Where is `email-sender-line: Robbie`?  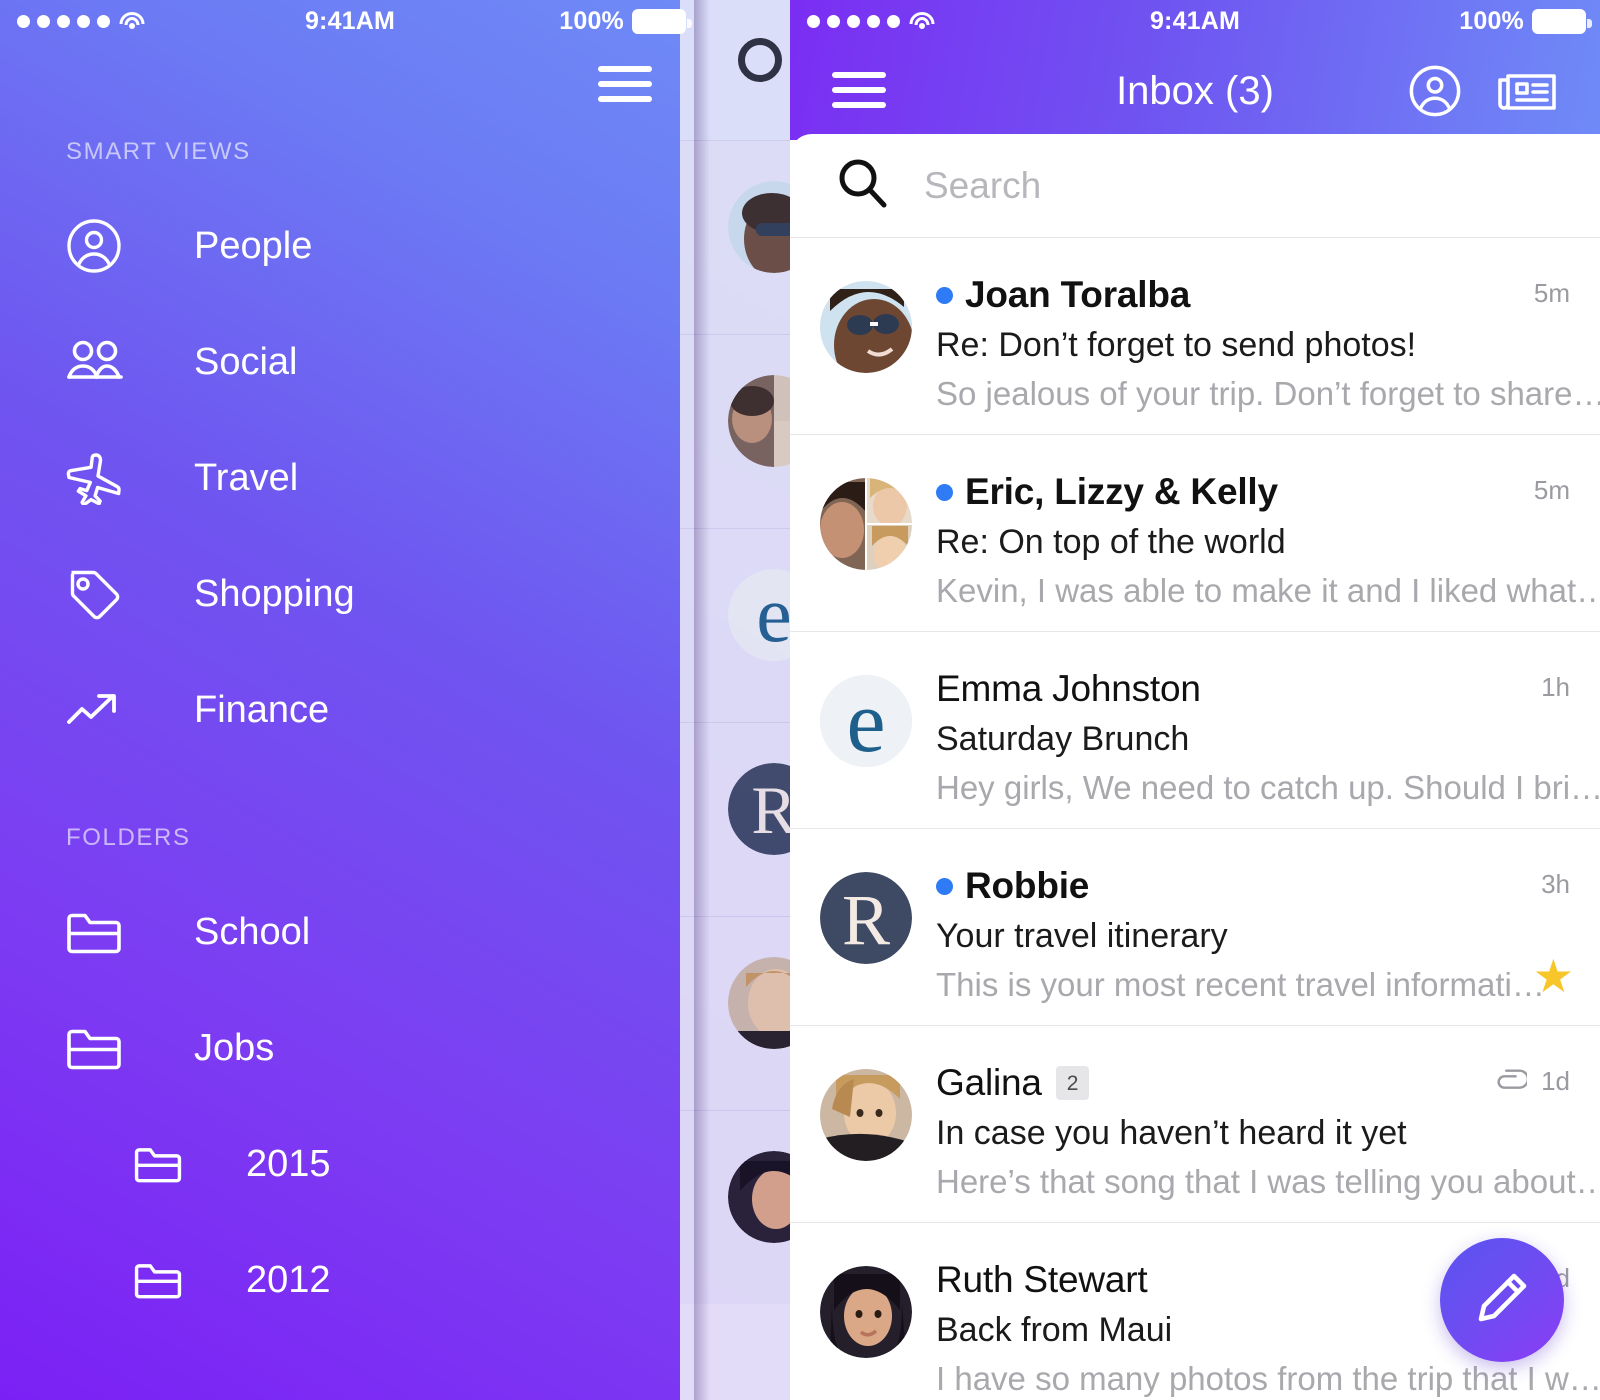 email-sender-line: Robbie is located at coordinates (1268, 886).